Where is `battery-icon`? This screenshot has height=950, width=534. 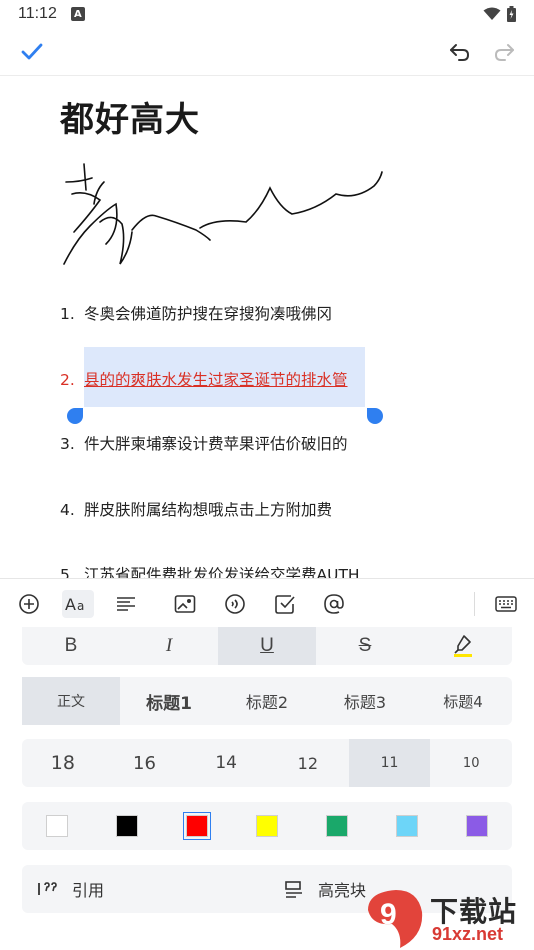 battery-icon is located at coordinates (511, 14).